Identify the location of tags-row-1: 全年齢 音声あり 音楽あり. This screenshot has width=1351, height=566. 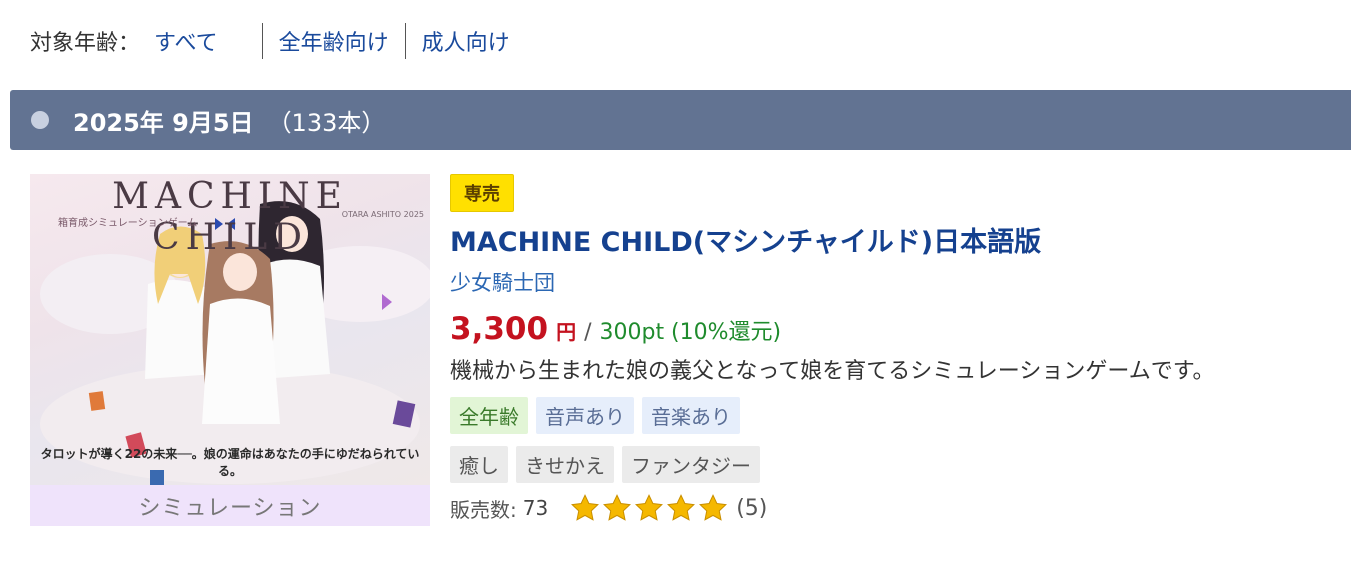
(890, 415).